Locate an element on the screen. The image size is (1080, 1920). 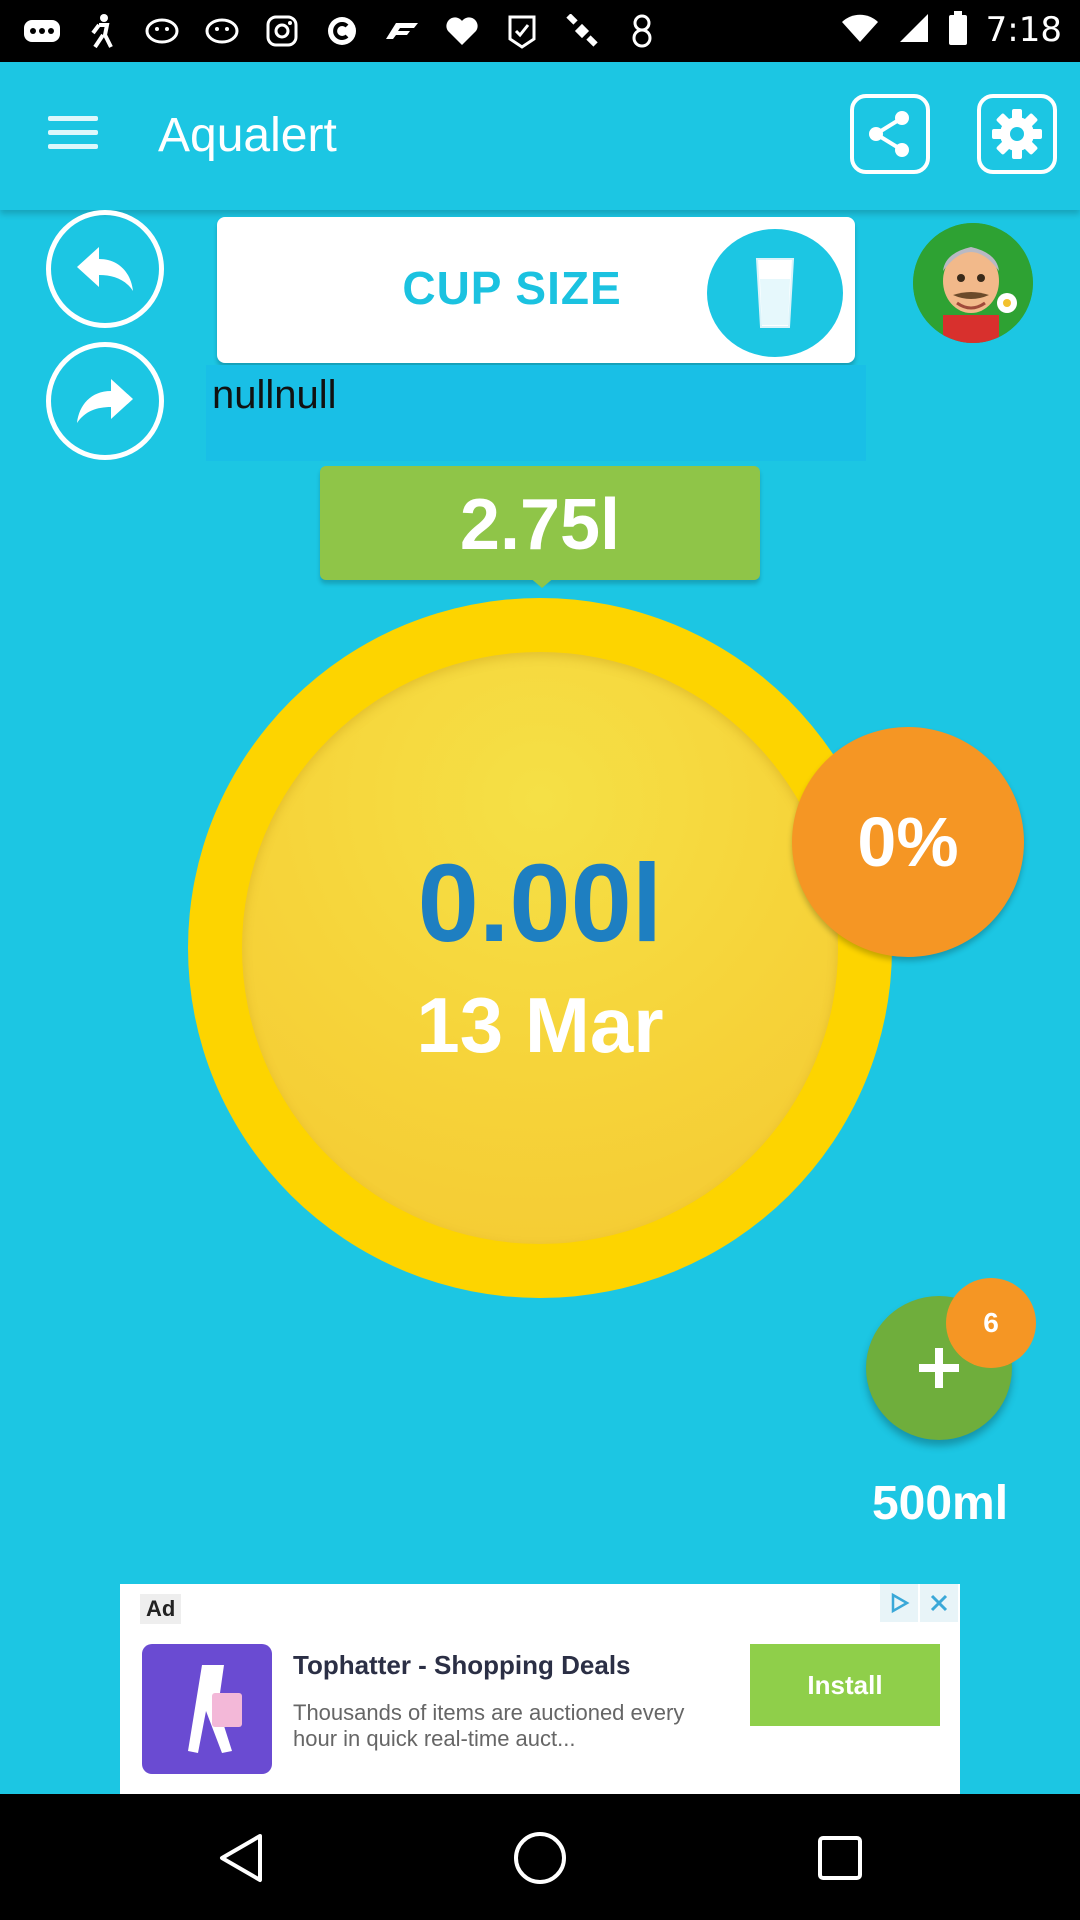
daily-goal-badge: 2.75l is located at coordinates (540, 523).